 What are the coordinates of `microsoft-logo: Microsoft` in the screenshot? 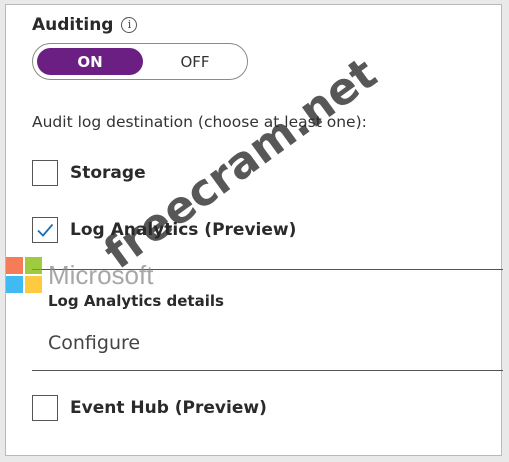 It's located at (79, 275).